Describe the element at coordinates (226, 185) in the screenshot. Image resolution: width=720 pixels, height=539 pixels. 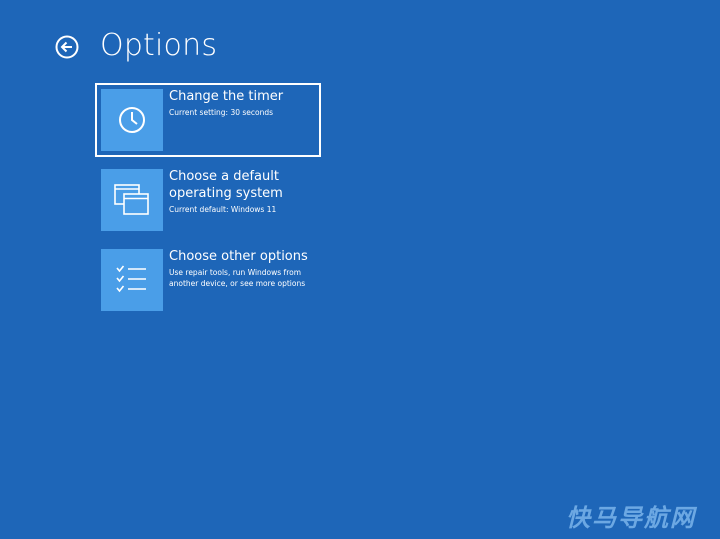
I see `option-title: Choose a default operating system` at that location.